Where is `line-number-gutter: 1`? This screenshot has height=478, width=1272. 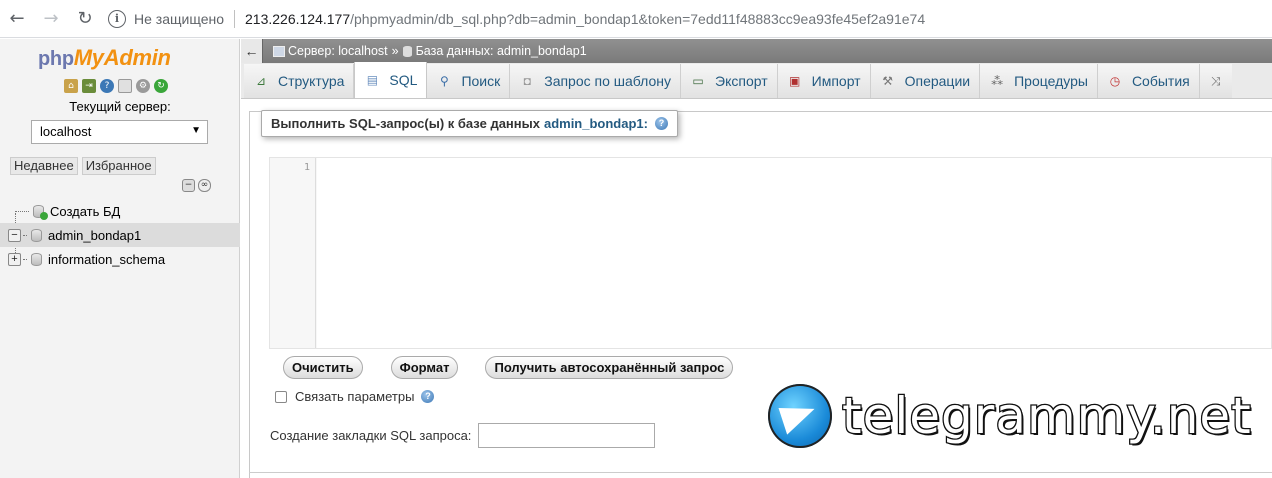 line-number-gutter: 1 is located at coordinates (293, 253).